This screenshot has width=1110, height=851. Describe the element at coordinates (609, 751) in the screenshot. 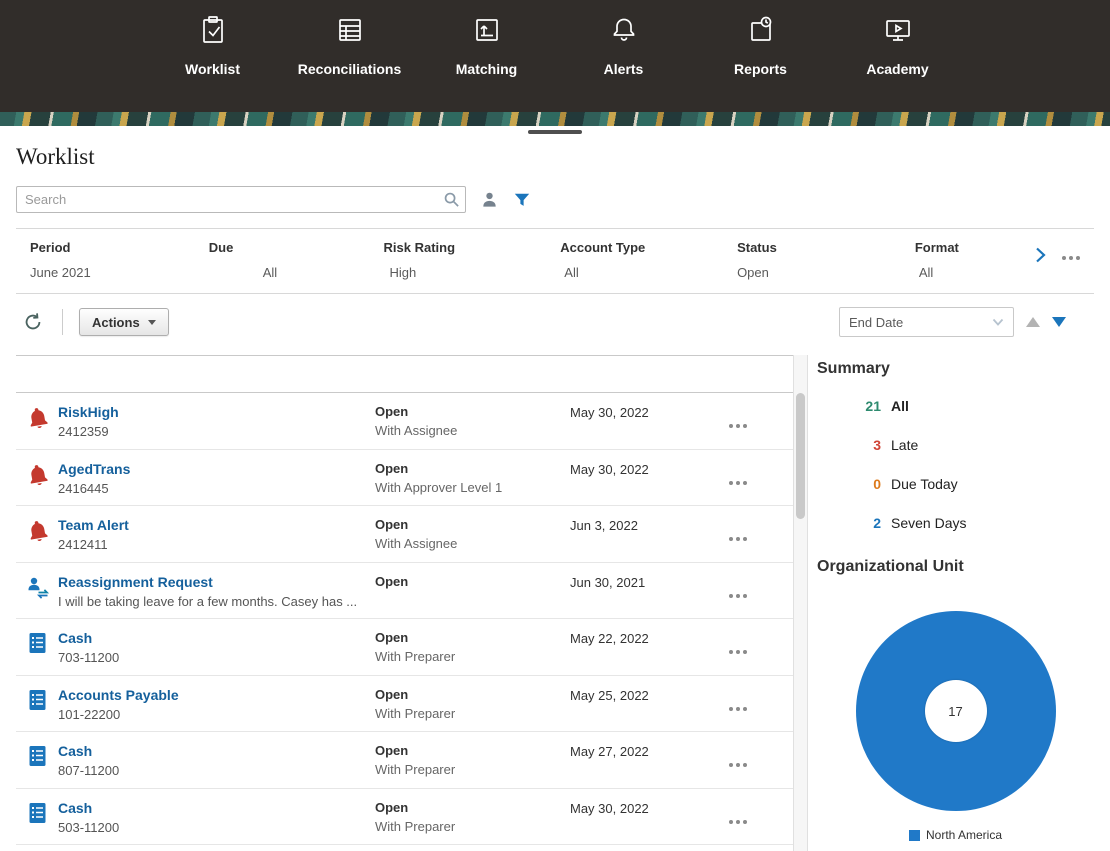

I see `row-due-date: May 27, 2022` at that location.